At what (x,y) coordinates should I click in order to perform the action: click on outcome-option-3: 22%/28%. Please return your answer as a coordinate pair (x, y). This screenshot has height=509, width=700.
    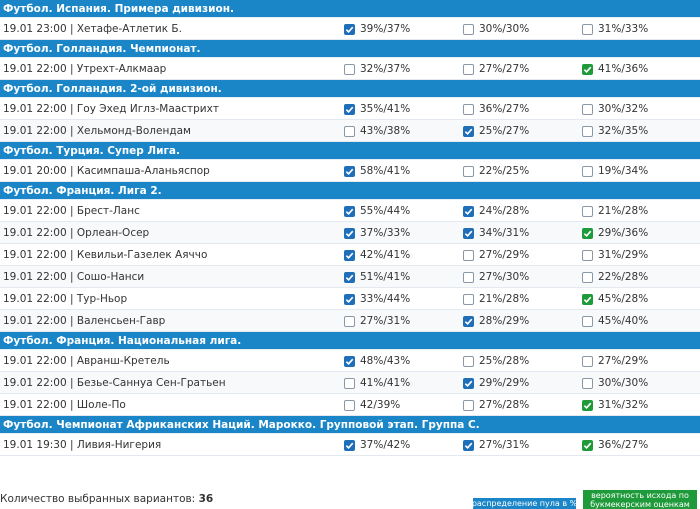
    Looking at the image, I should click on (615, 277).